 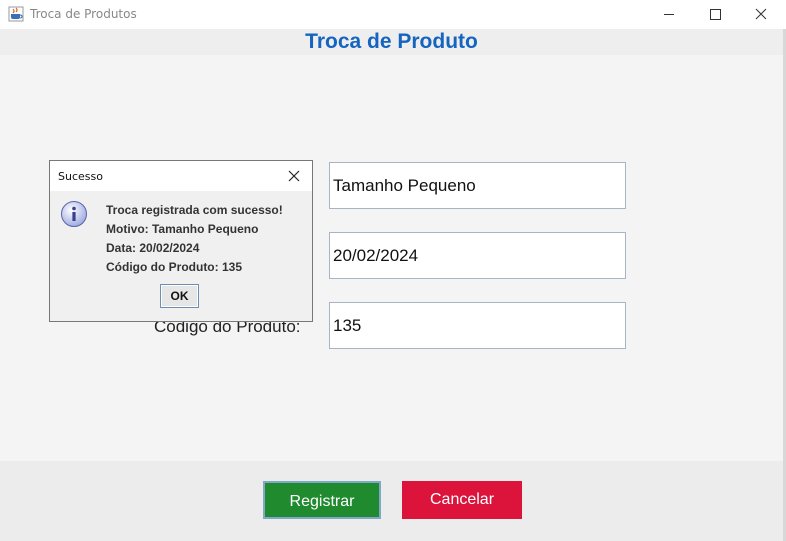 I want to click on minimize-icon, so click(x=669, y=14).